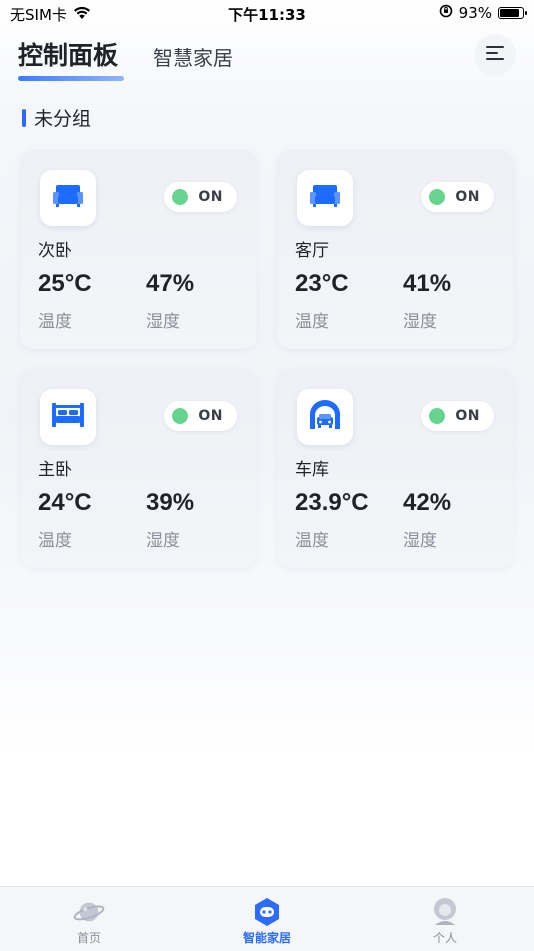 The width and height of the screenshot is (534, 951). I want to click on menu-button, so click(495, 55).